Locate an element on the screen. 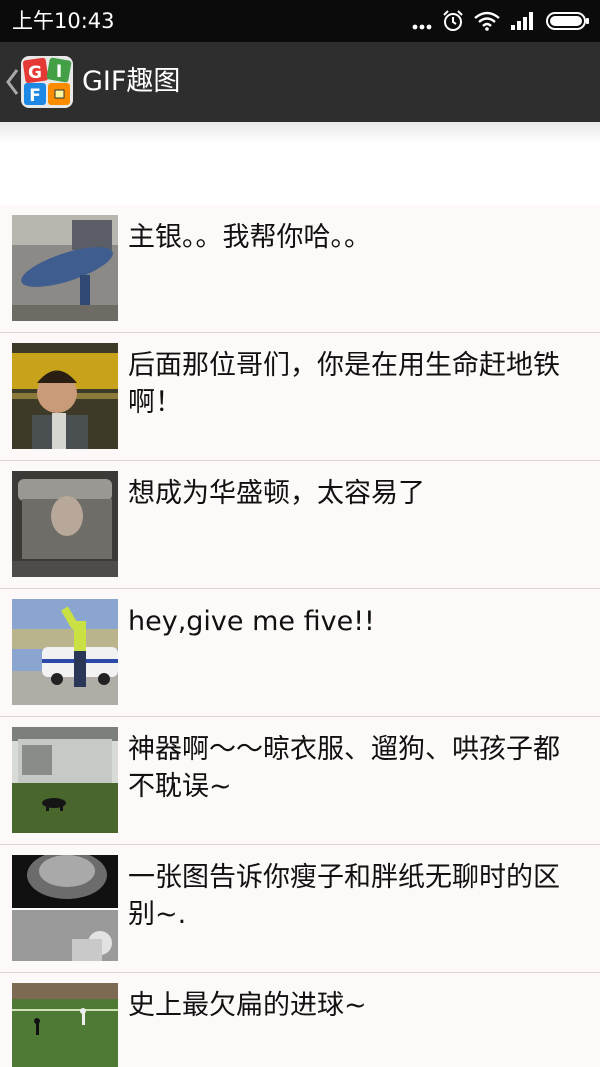 This screenshot has height=1067, width=600. list-item: 一张图告诉你瘦子和胖纸无聊时的区别~. is located at coordinates (300, 909).